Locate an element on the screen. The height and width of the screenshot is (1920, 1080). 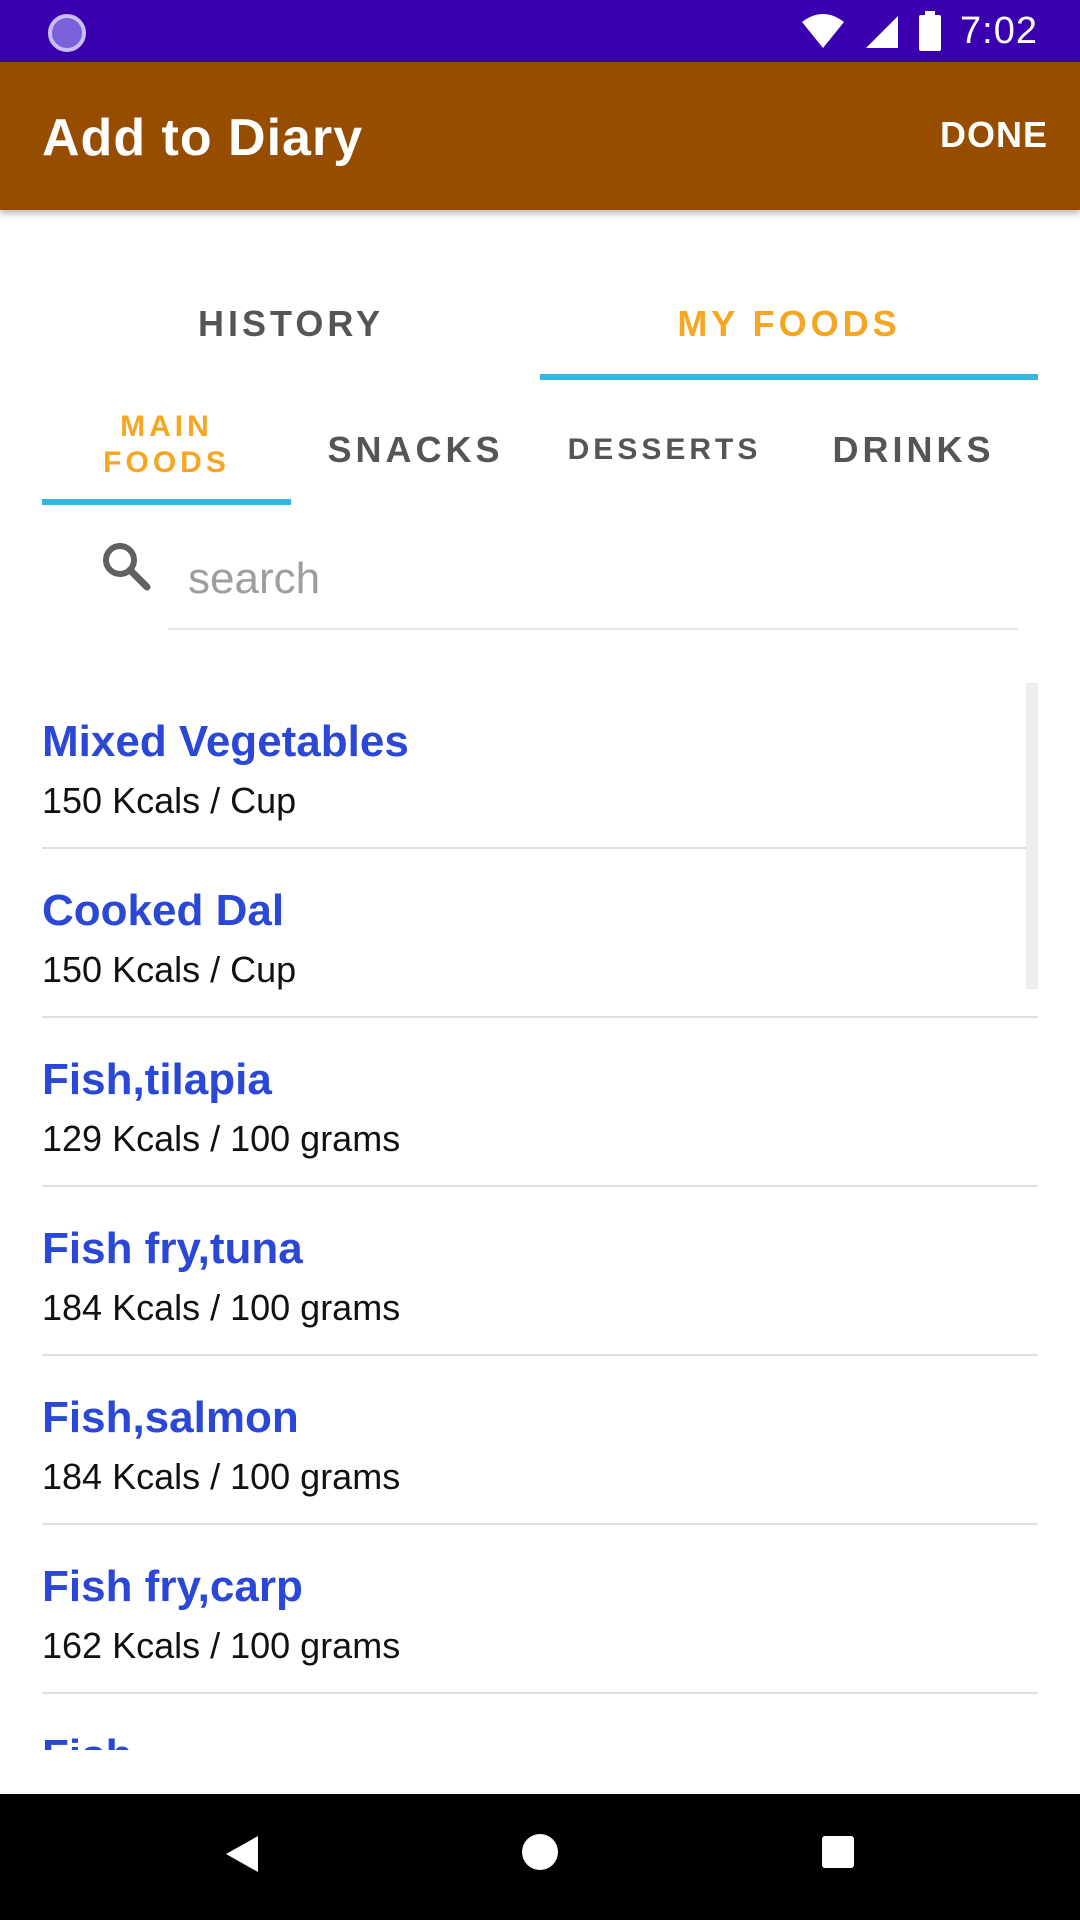
tab-history: HISTORY is located at coordinates (291, 324).